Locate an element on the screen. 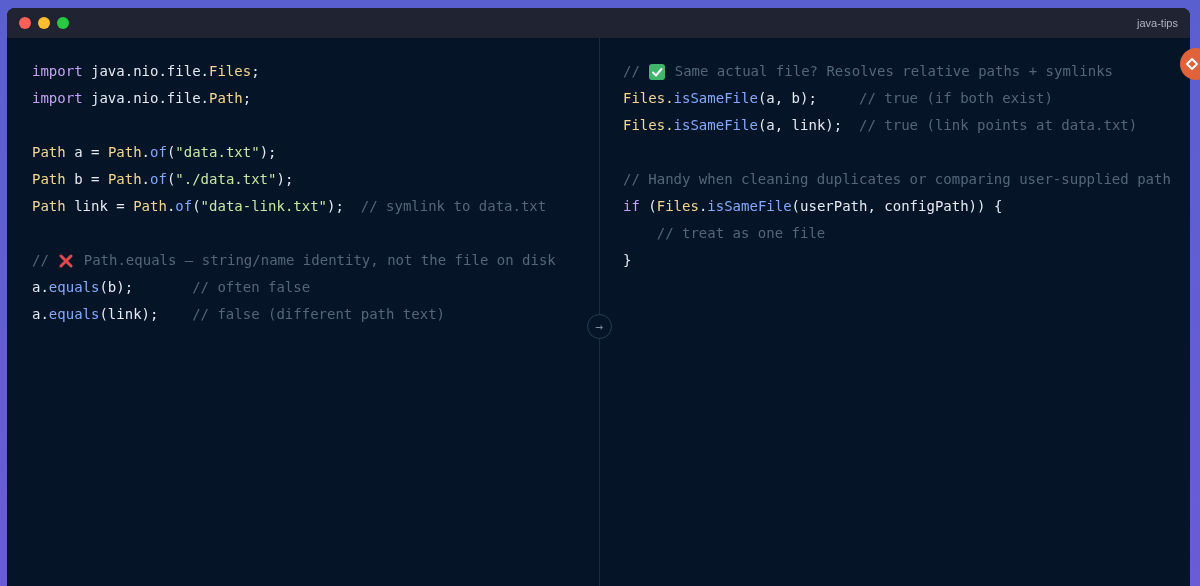 This screenshot has height=586, width=1200. code-line: Path a = Path.of("data.txt"); is located at coordinates (154, 152).